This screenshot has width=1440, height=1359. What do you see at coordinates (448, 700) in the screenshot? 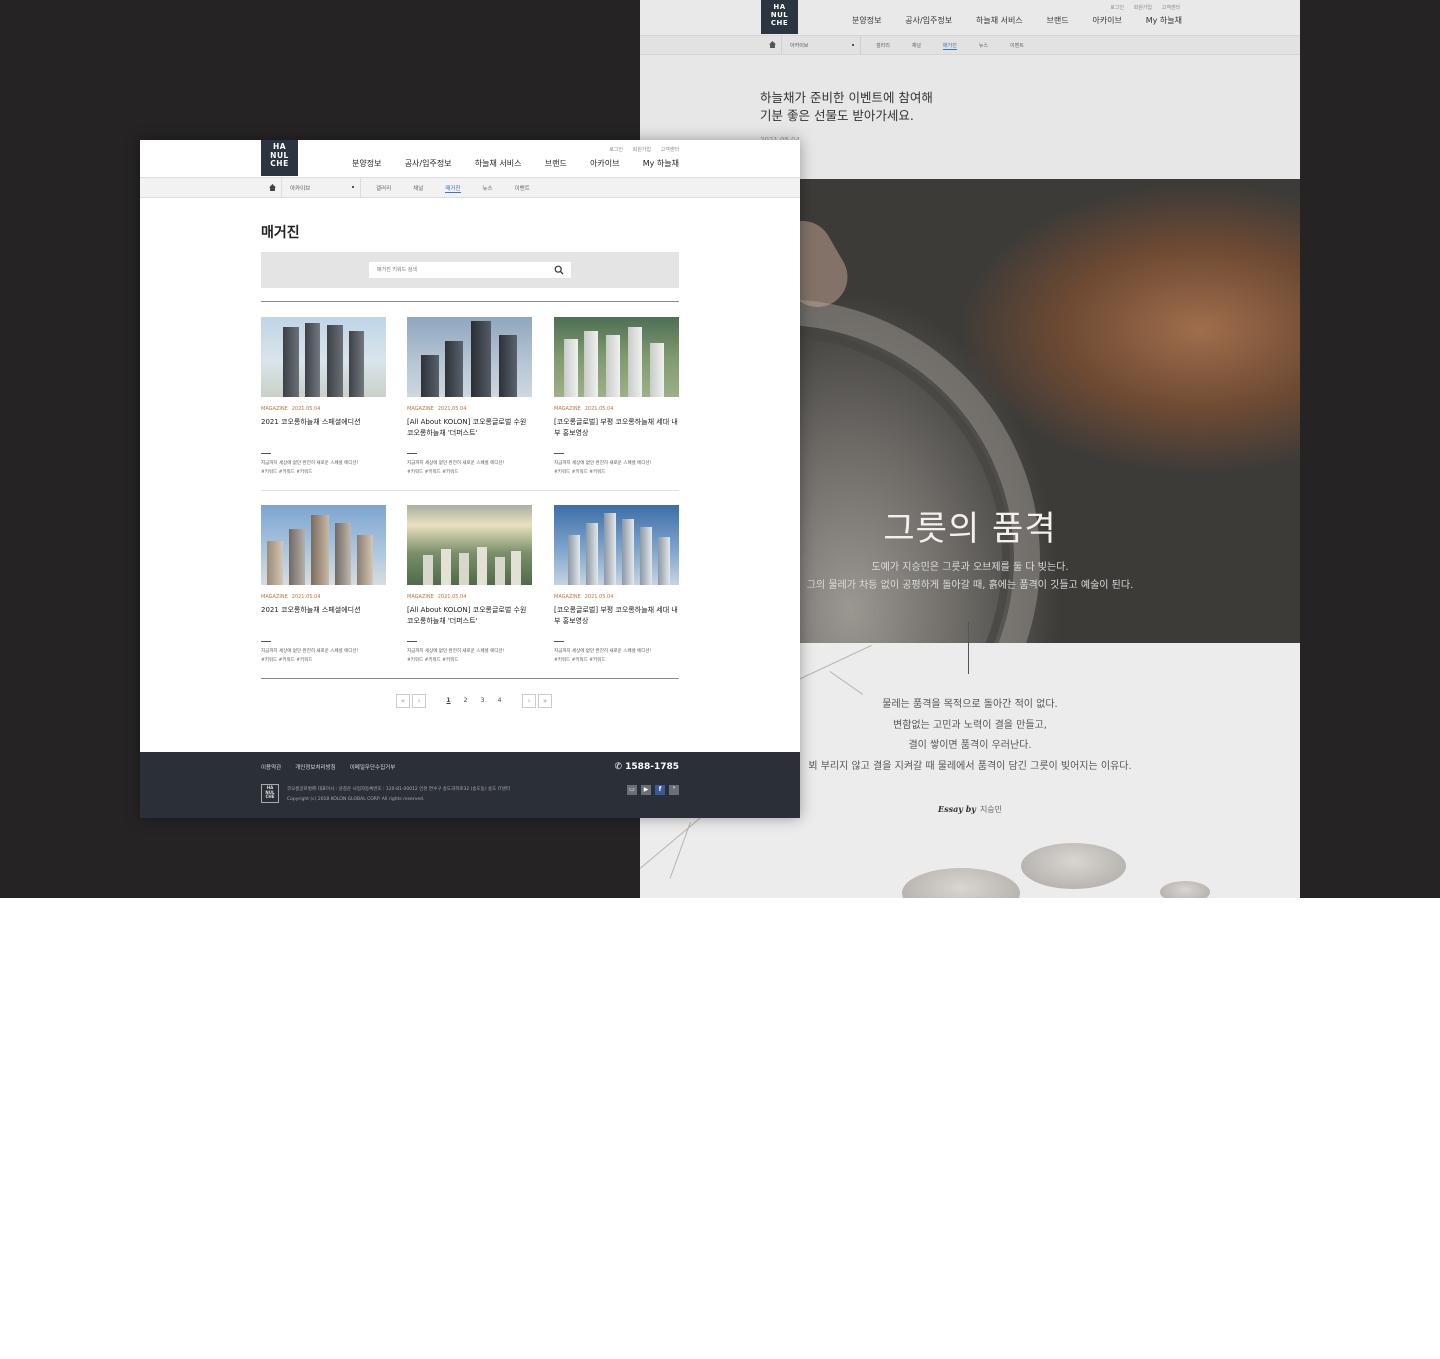
I see `page-number: 1` at bounding box center [448, 700].